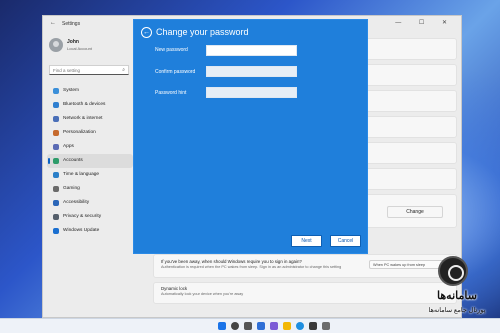  What do you see at coordinates (79, 48) in the screenshot?
I see `account-type: Local Account` at bounding box center [79, 48].